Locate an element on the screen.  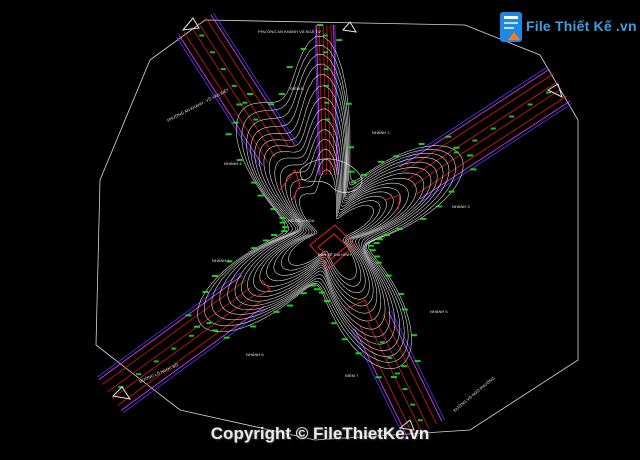
center-label-2: BẢN VẼ ĐỊA HÌNH is located at coordinates (334, 254).